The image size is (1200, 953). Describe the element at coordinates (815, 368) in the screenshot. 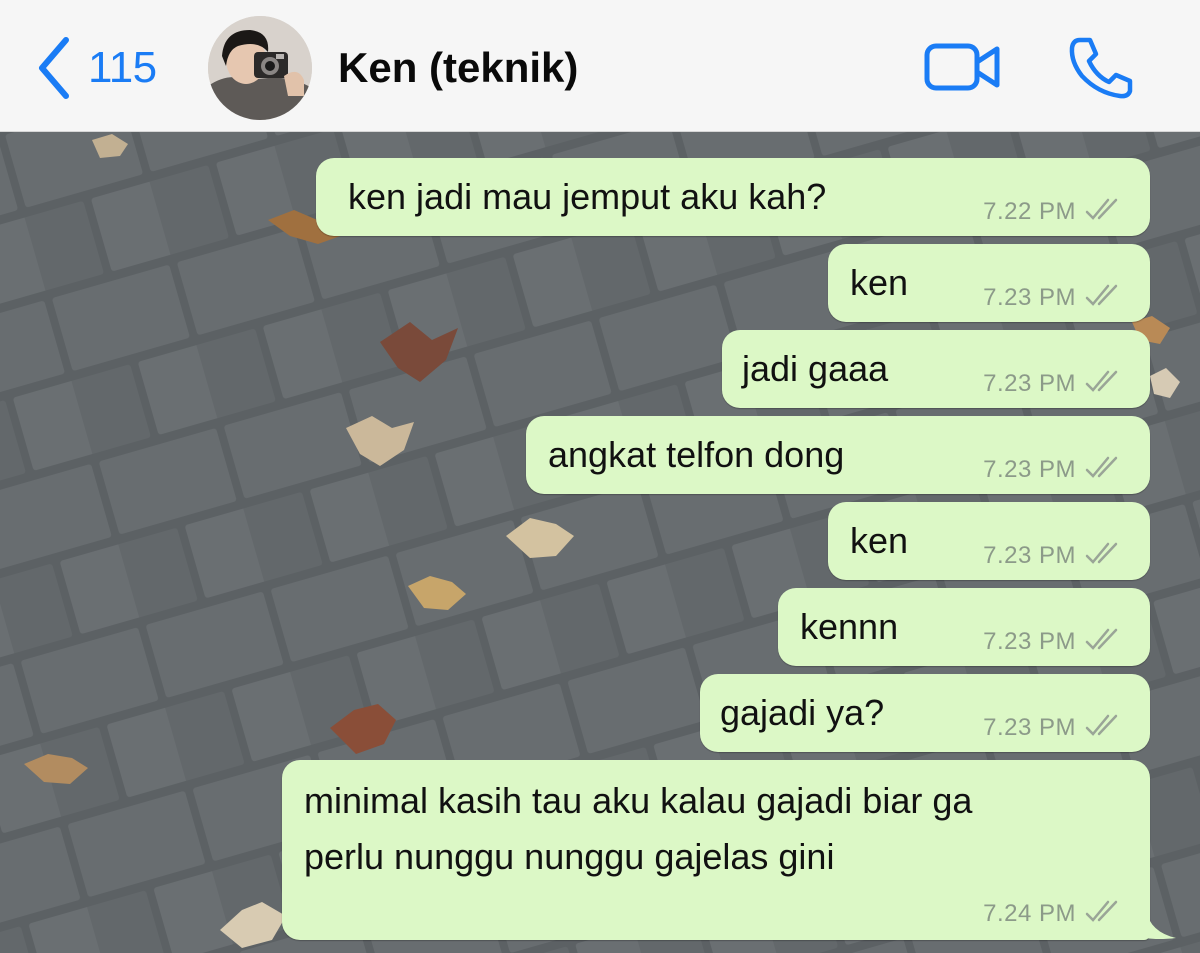

I see `message-text: jadi gaaa` at that location.